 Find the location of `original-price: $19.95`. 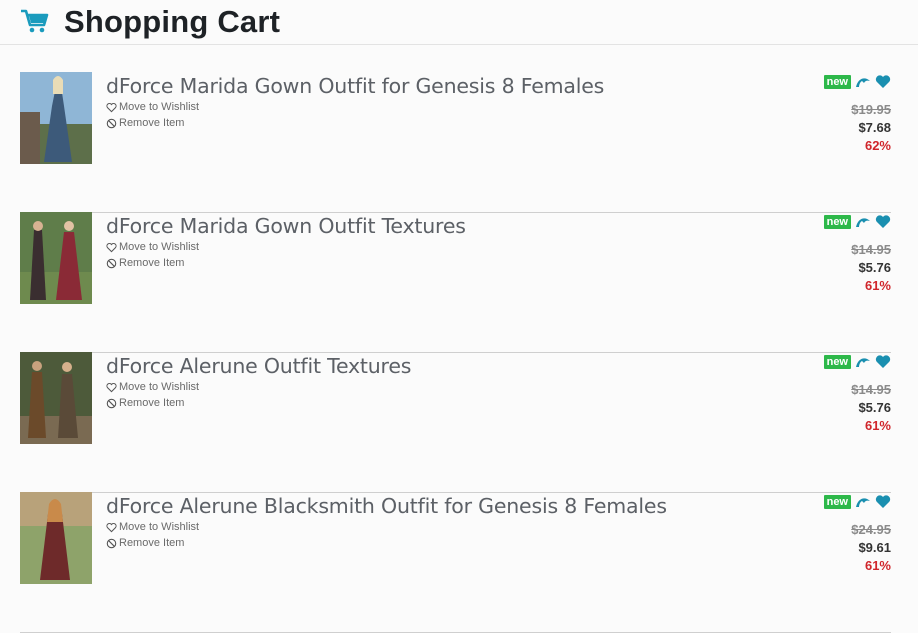

original-price: $19.95 is located at coordinates (871, 109).